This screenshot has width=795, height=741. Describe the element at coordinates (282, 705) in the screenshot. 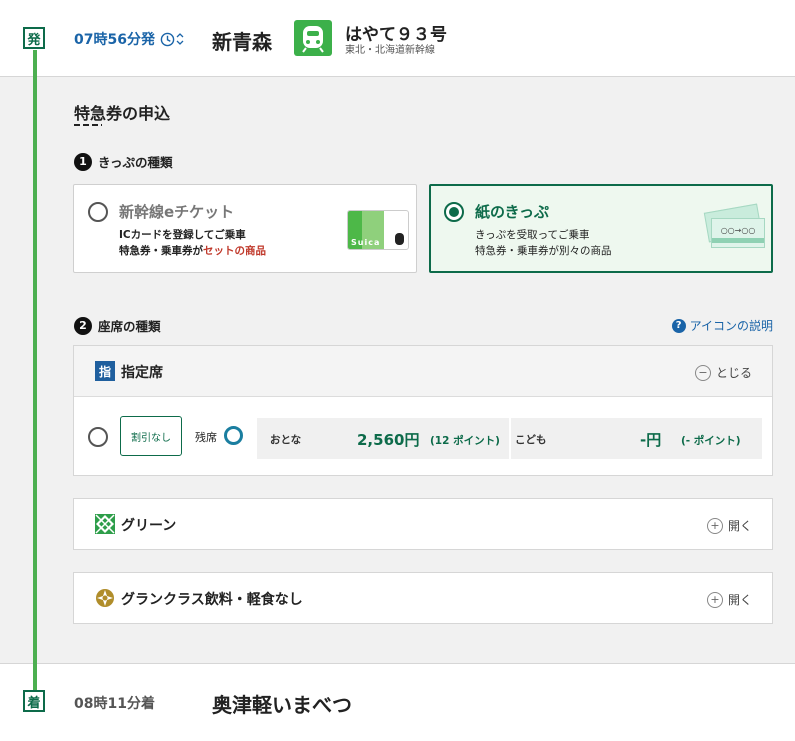

I see `arrival-station: 奥津軽いまべつ` at that location.